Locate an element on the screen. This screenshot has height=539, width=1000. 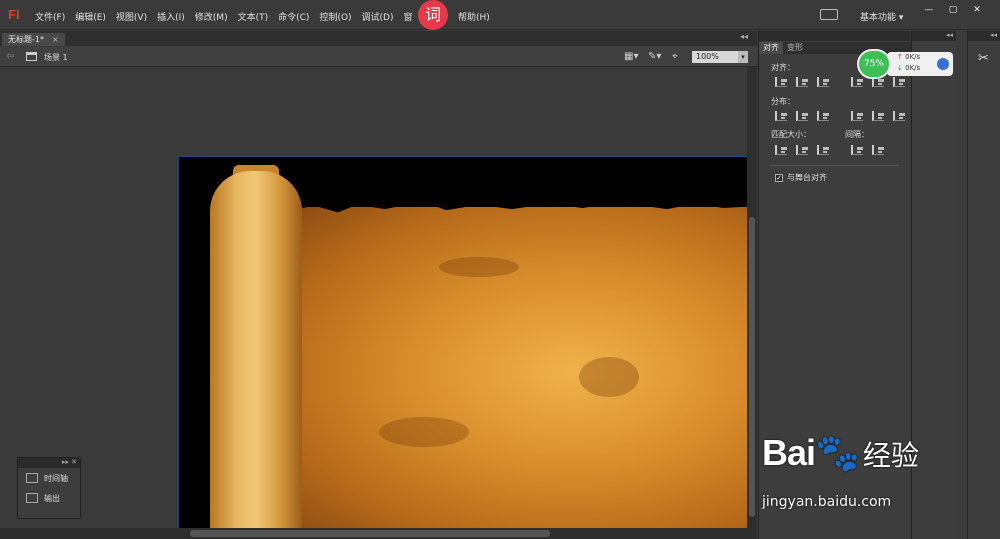
edit-symbols-icon: ✎▾ is located at coordinates (654, 56).